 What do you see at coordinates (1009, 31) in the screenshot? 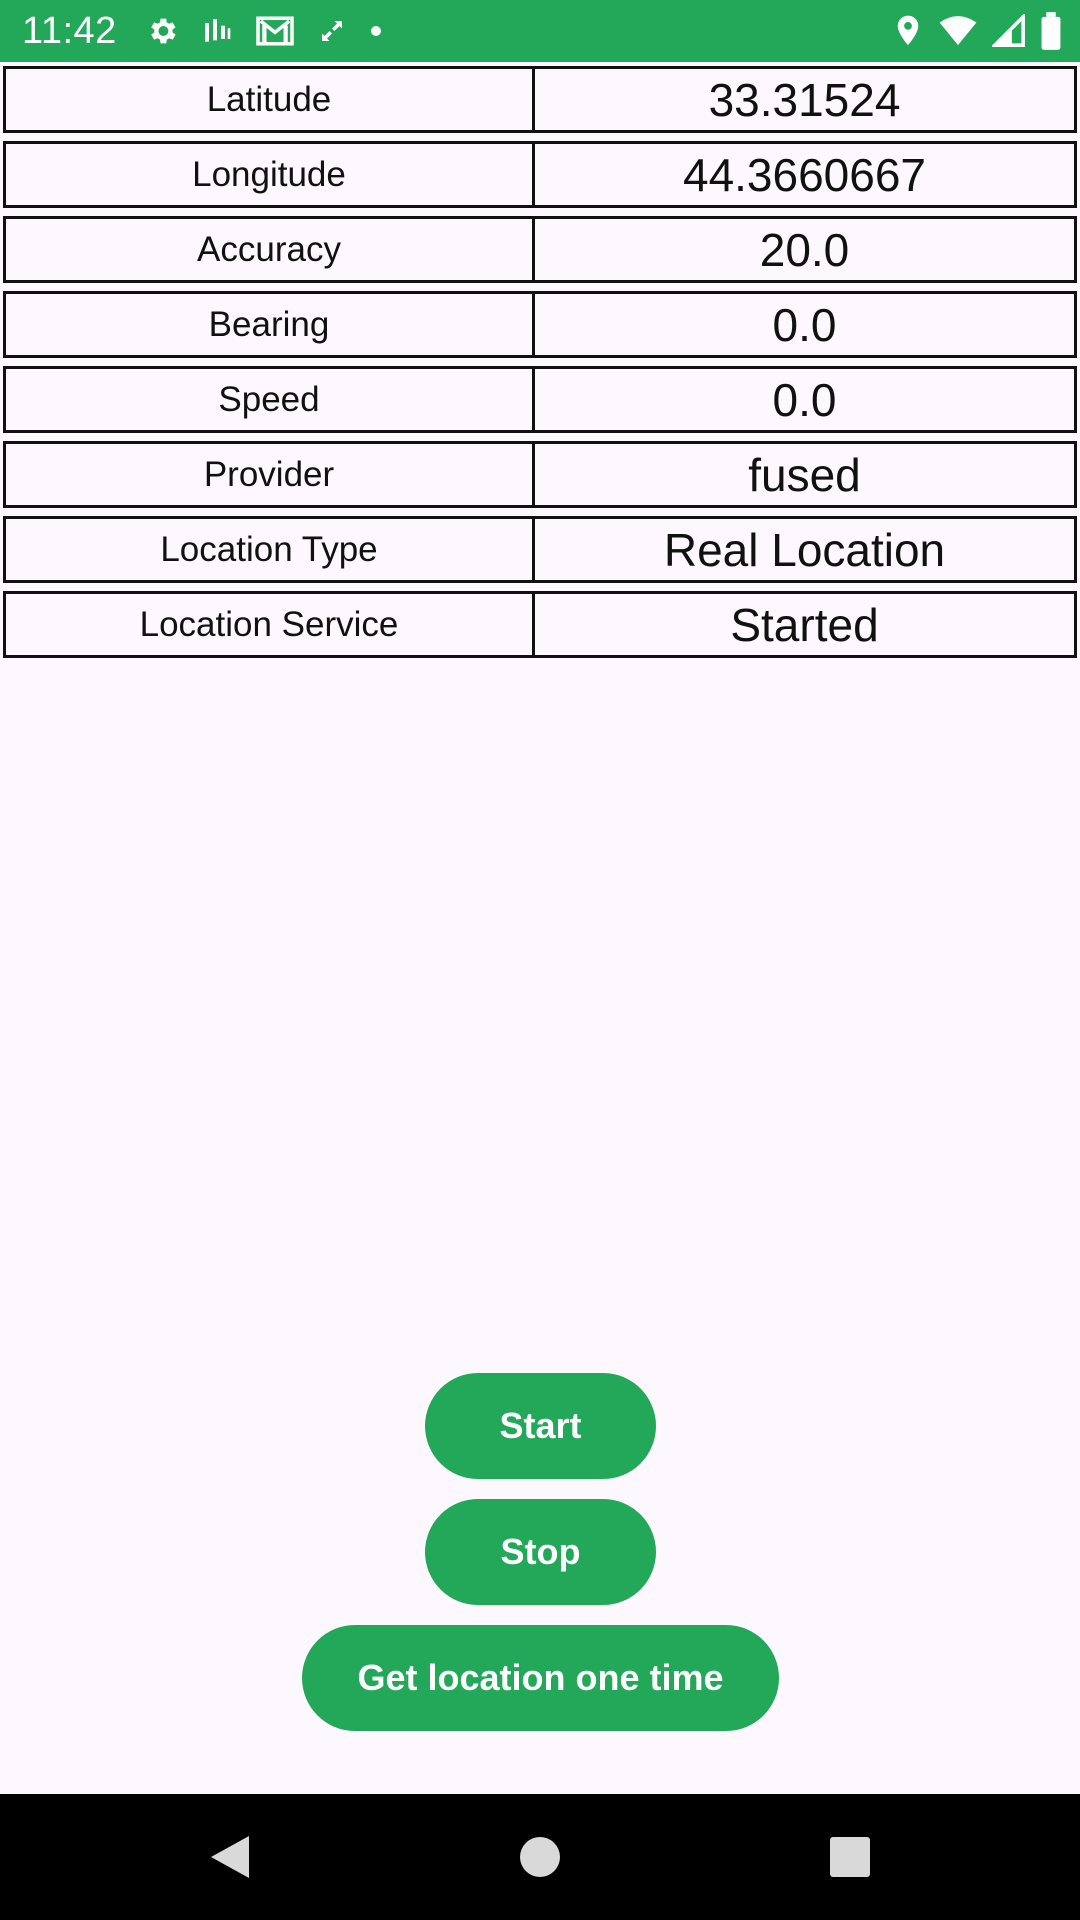
I see `cellular-signal-icon` at bounding box center [1009, 31].